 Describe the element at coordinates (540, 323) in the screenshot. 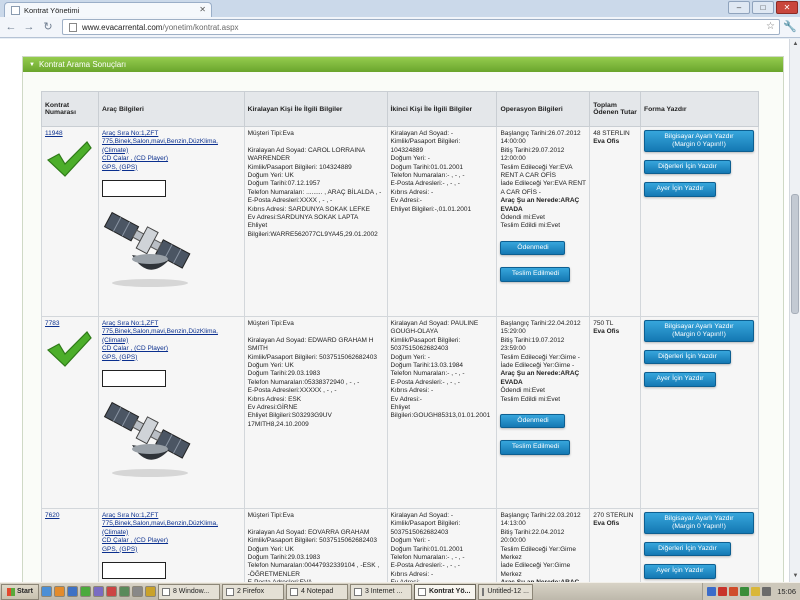

I see `text-line: Başlangıç Tarihi:22.04.2012` at that location.